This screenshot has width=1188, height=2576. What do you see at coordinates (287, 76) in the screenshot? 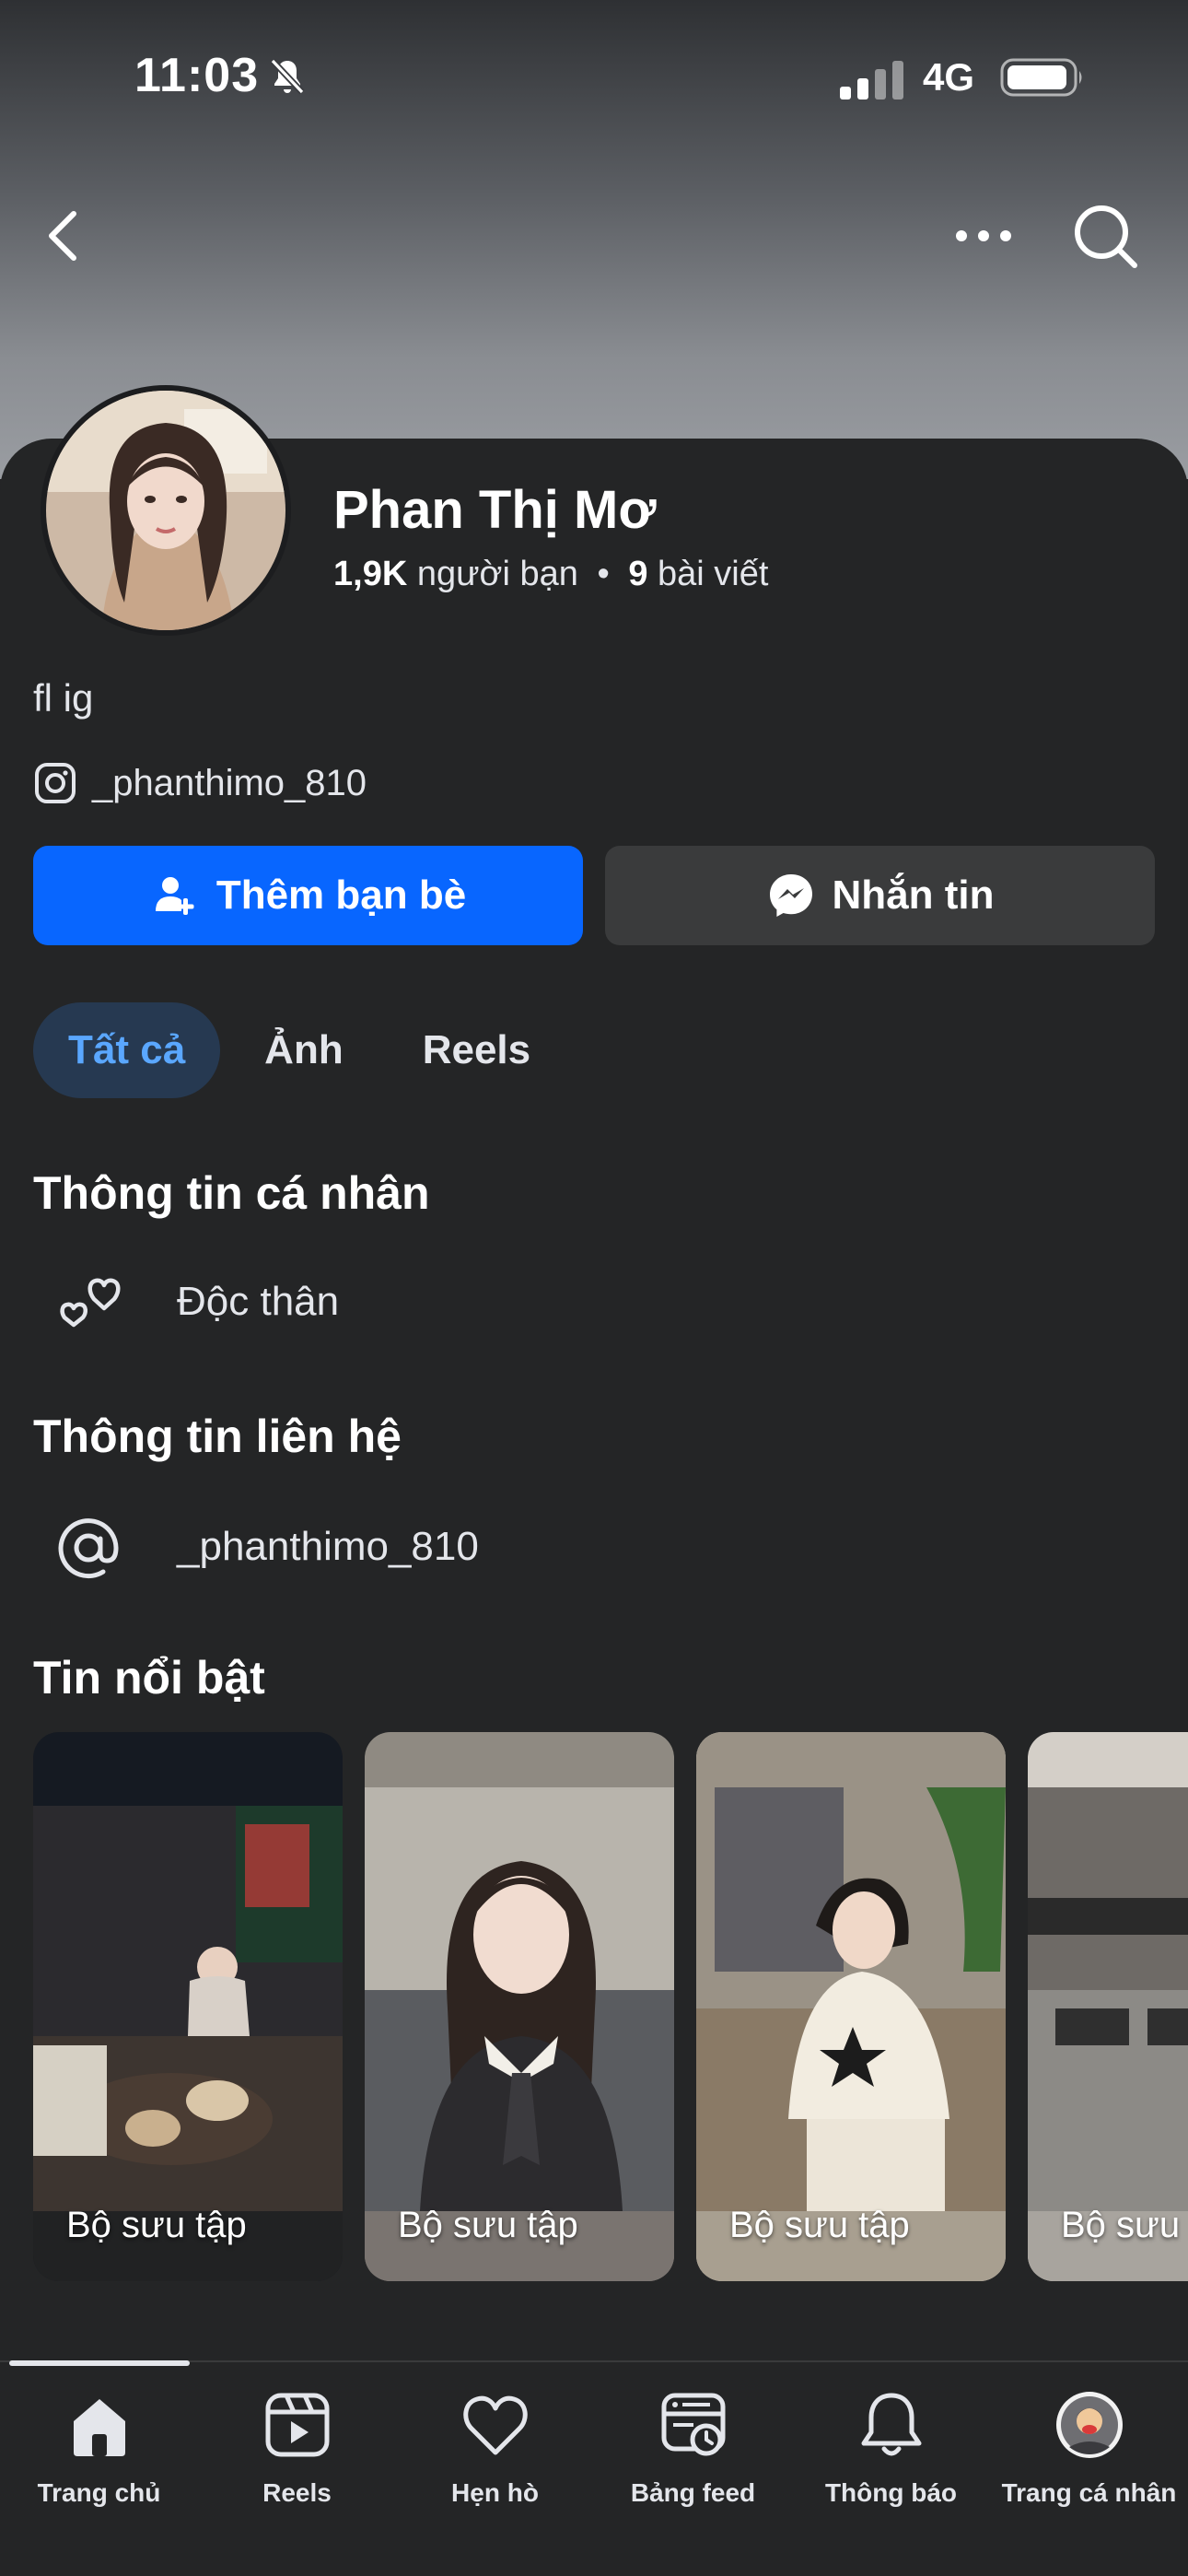
I see `mute-bell-icon` at bounding box center [287, 76].